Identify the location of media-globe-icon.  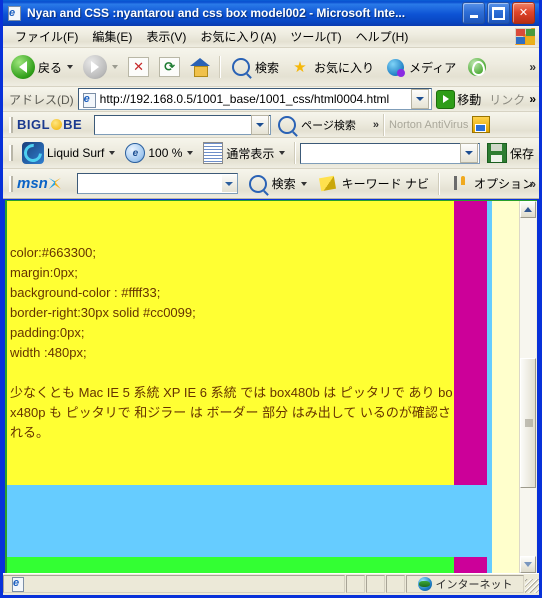
(395, 67).